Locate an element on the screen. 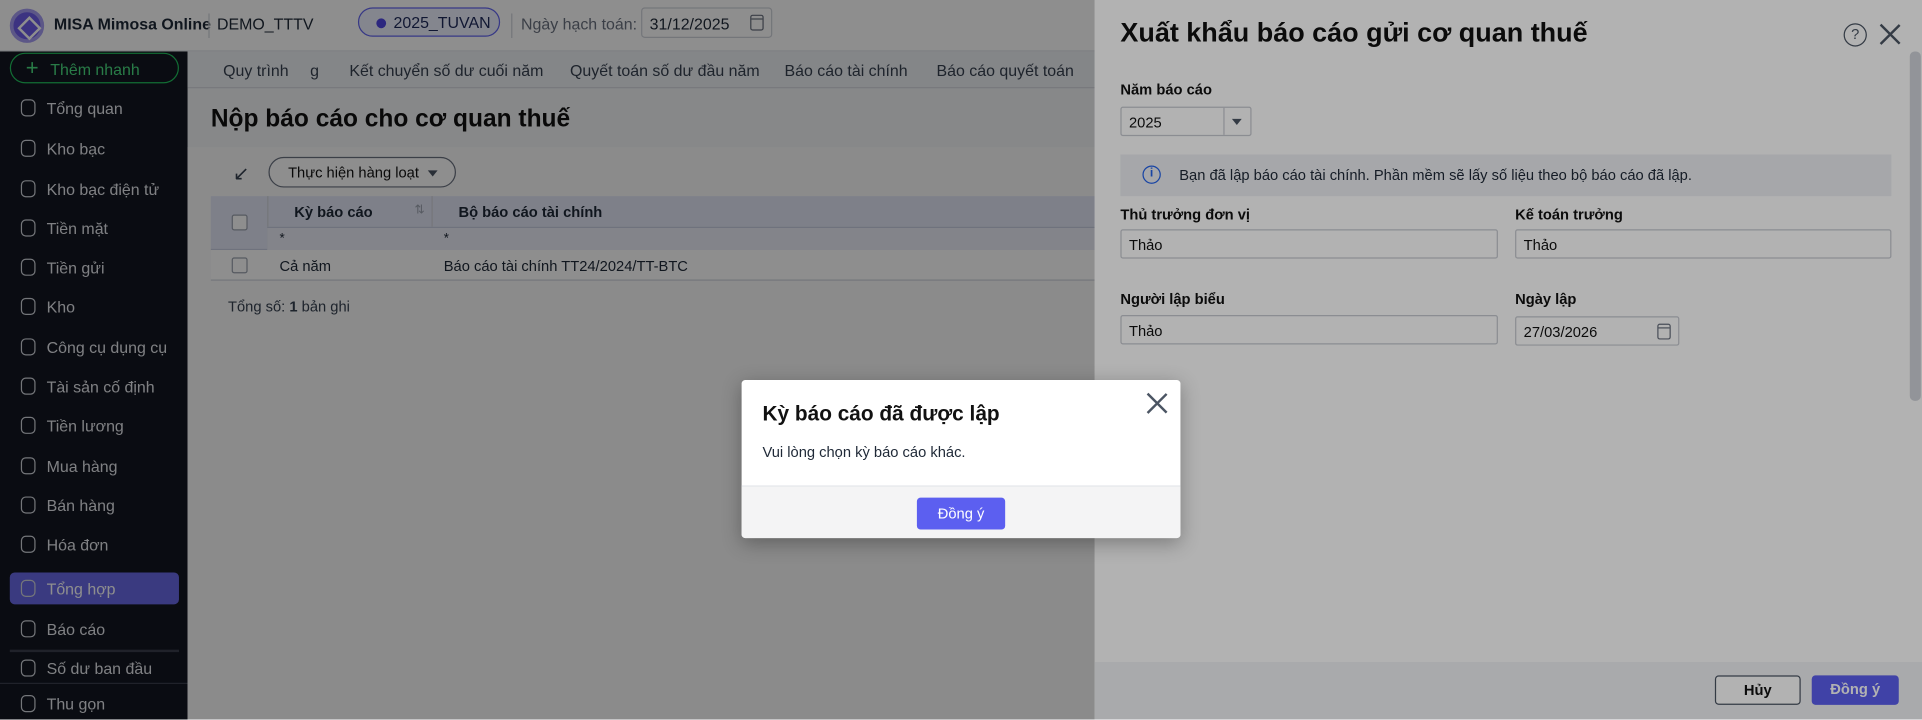 The height and width of the screenshot is (720, 1922). dialog-title: Kỳ báo cáo đã được lập is located at coordinates (881, 414).